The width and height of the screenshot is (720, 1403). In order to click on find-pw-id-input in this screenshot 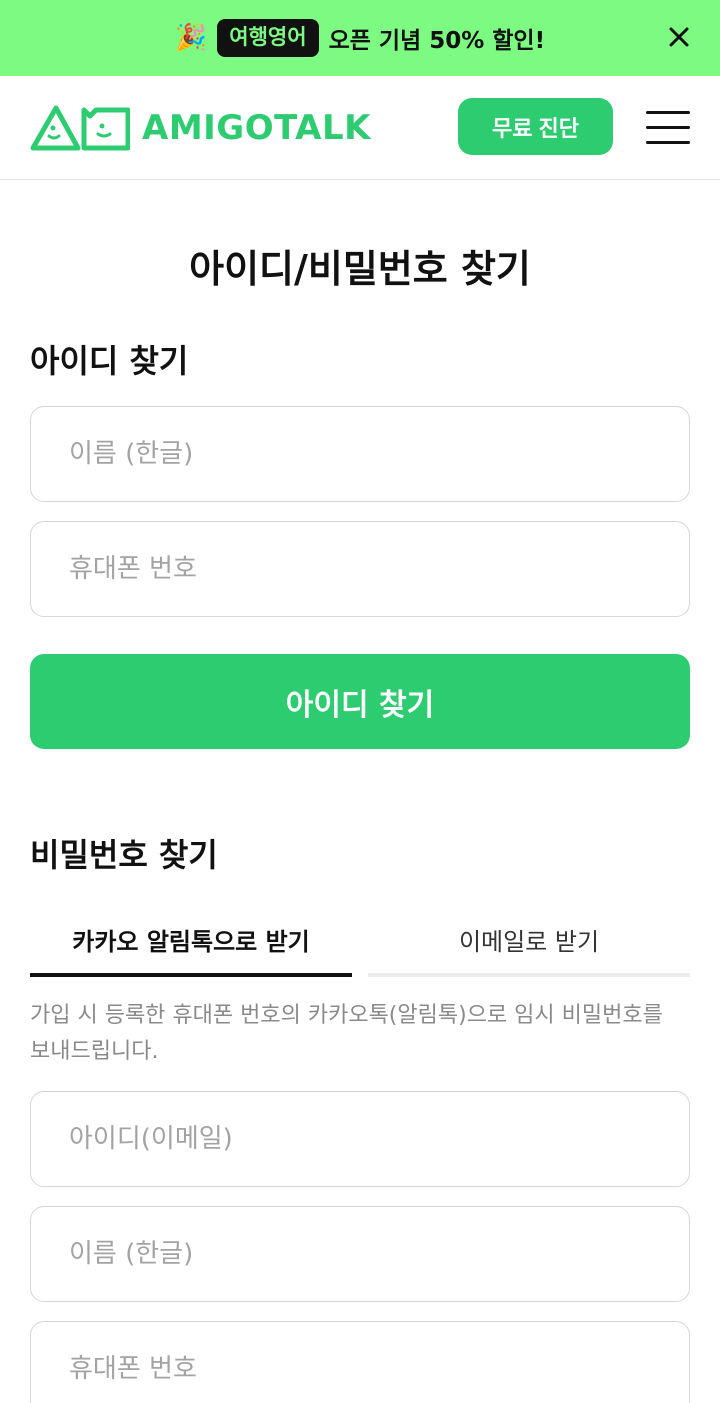, I will do `click(360, 1139)`.